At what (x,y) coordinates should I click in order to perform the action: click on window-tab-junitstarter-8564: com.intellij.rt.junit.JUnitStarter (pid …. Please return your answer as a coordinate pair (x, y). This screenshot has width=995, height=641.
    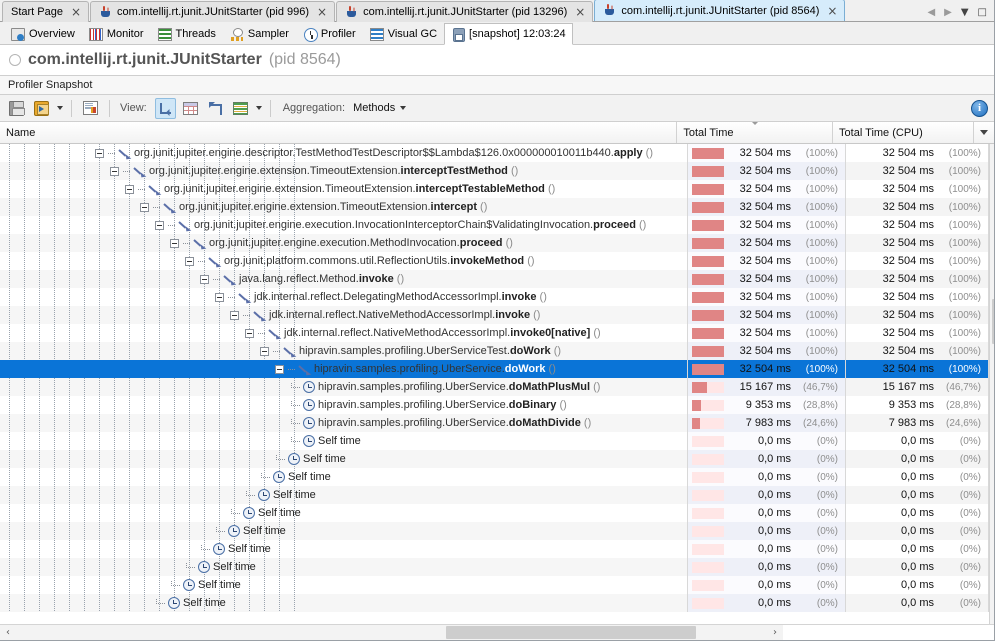
    Looking at the image, I should click on (720, 10).